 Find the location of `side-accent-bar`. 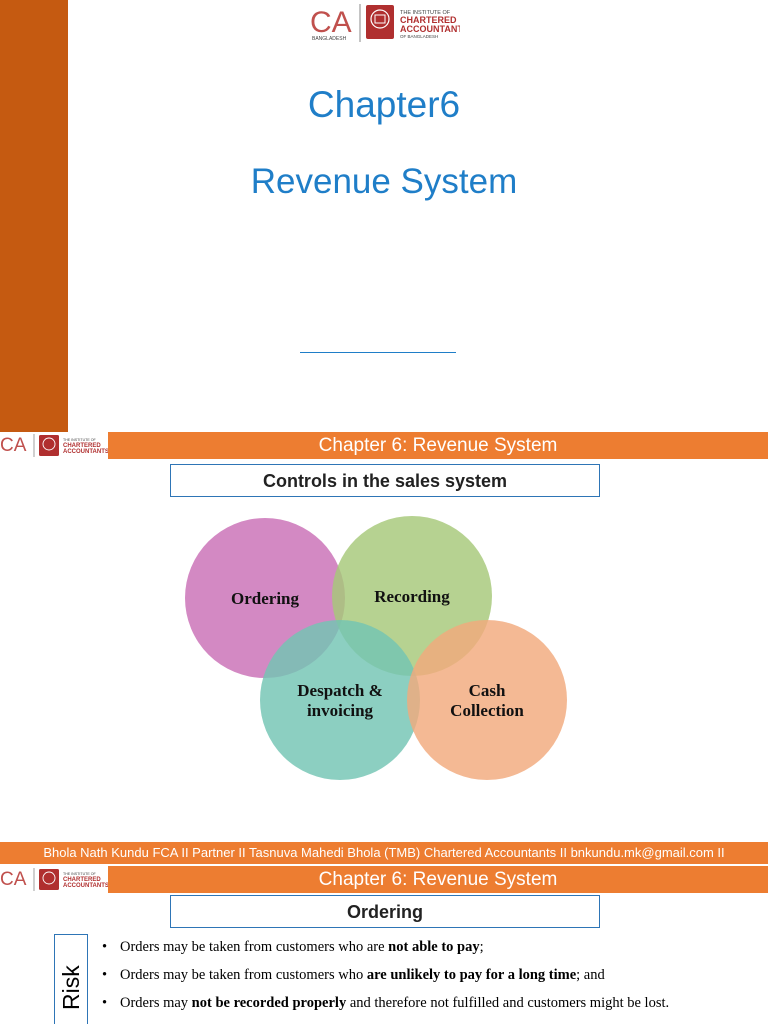

side-accent-bar is located at coordinates (34, 216).